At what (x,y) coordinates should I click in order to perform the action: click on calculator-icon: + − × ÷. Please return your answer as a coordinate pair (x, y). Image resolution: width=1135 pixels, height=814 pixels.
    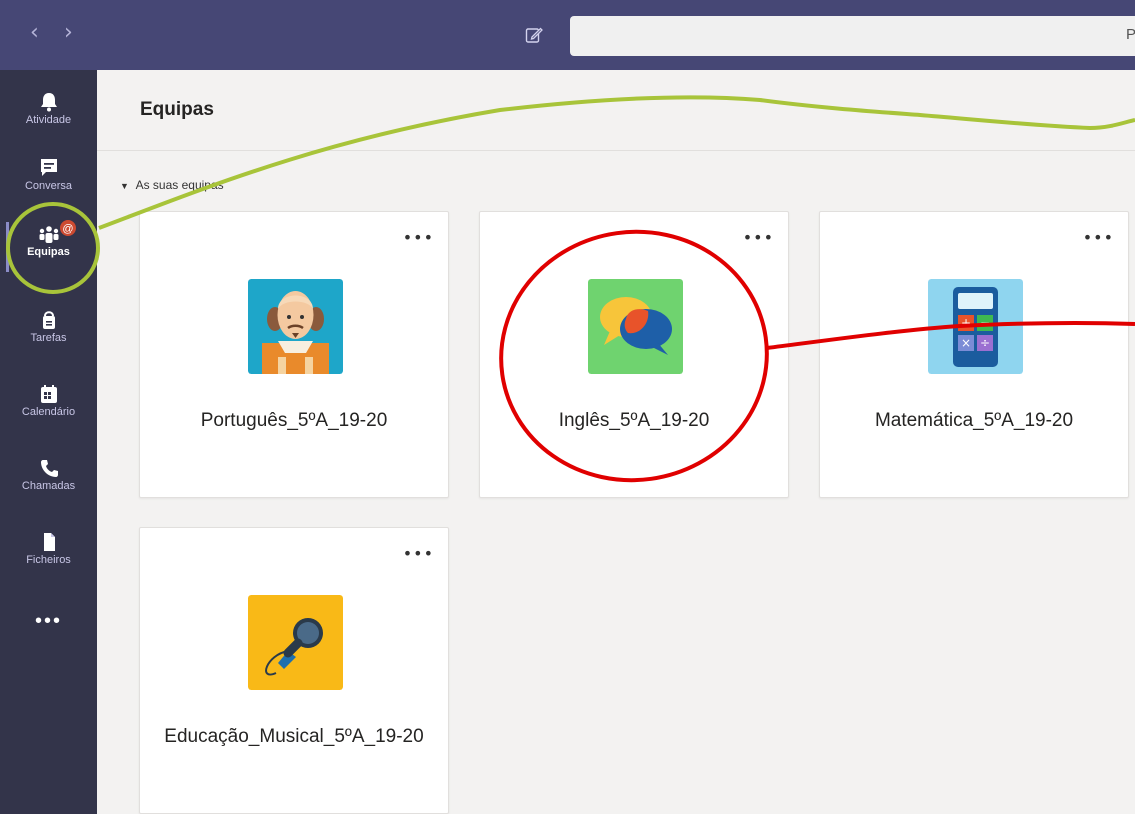
    Looking at the image, I should click on (975, 326).